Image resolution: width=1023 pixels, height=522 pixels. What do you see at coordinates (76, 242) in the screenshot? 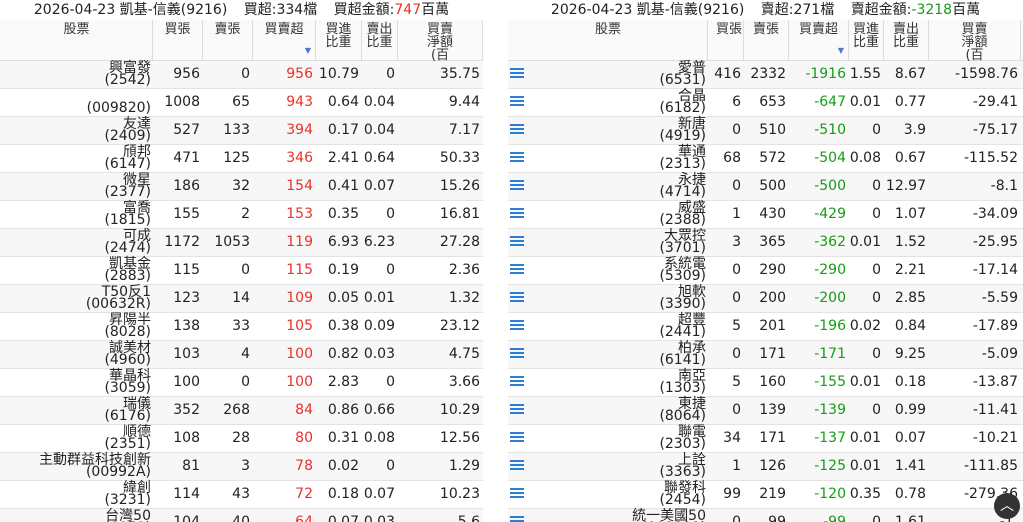
I see `stock-name-cell: 可成 (2474)` at bounding box center [76, 242].